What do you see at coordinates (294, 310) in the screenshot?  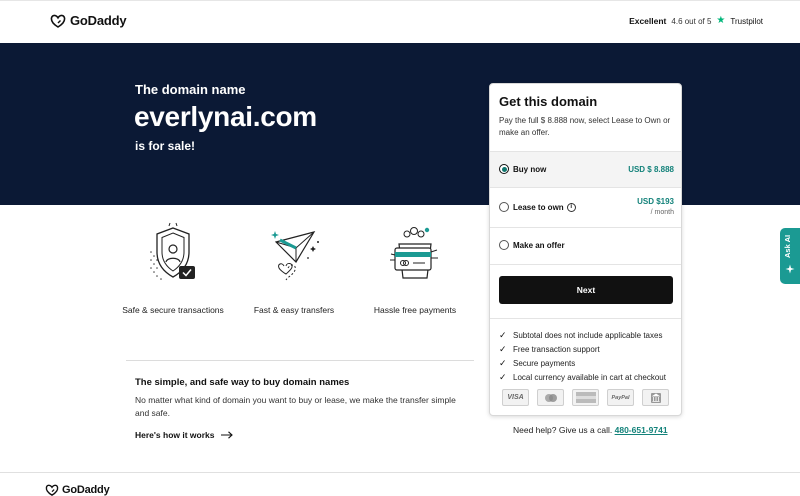 I see `feature-label: Fast & easy transfers` at bounding box center [294, 310].